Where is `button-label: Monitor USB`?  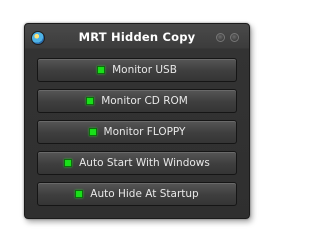
button-label: Monitor USB is located at coordinates (144, 70).